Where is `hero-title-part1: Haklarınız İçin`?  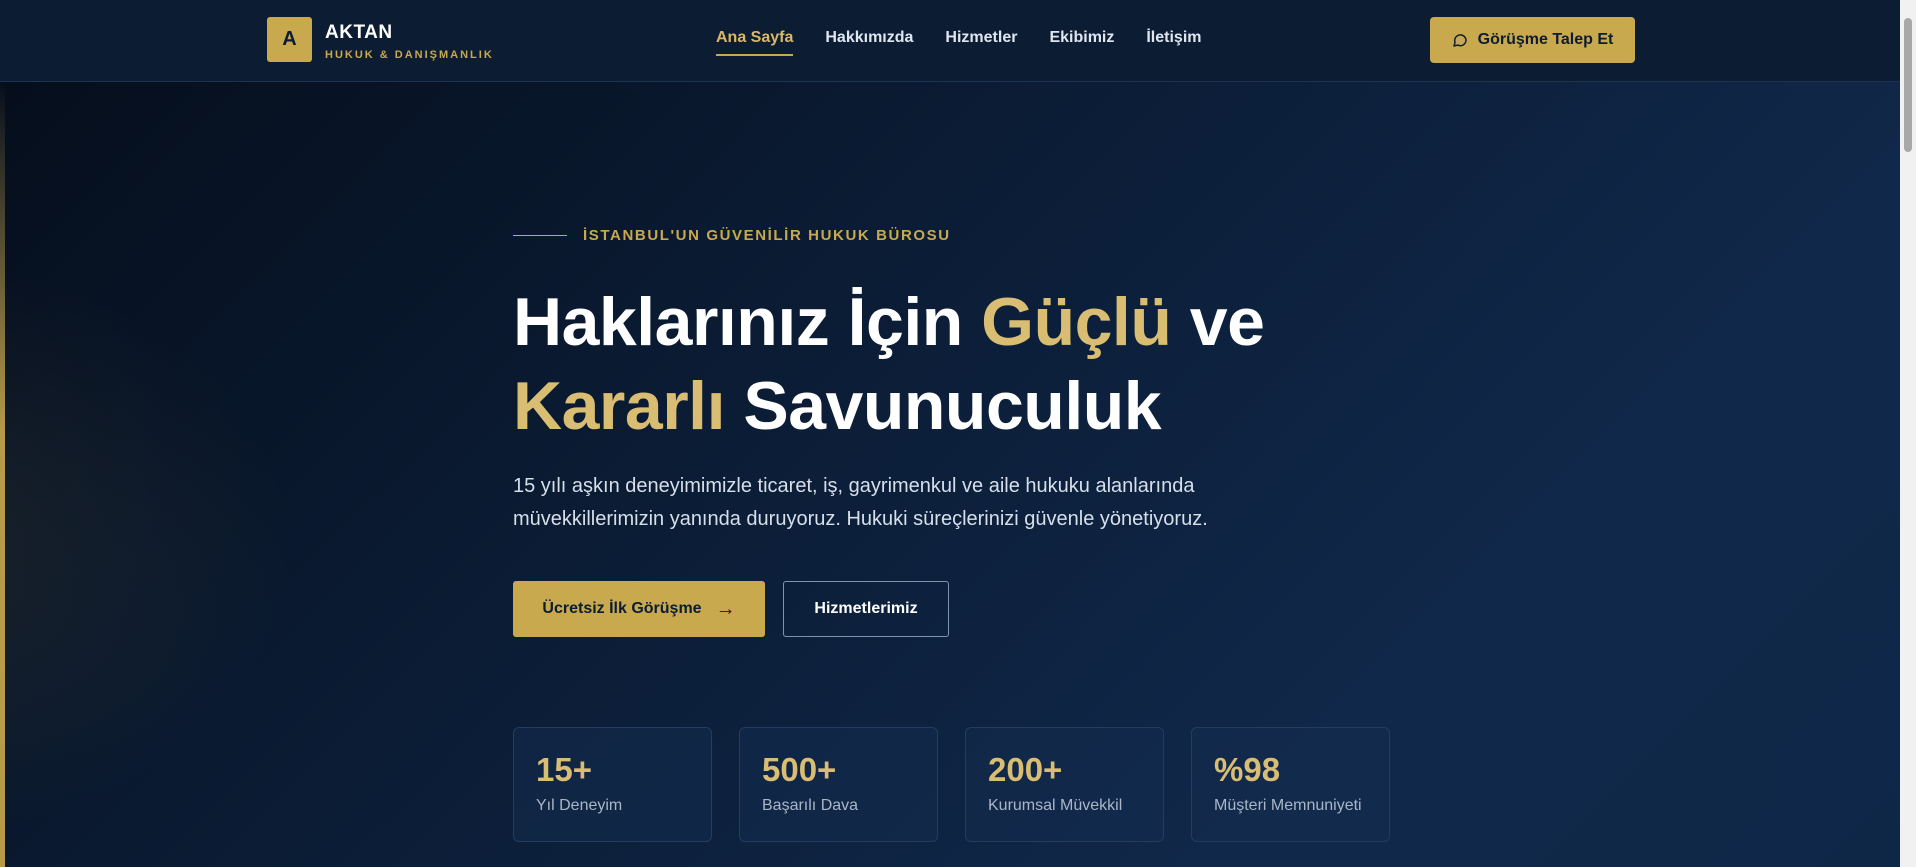 hero-title-part1: Haklarınız İçin is located at coordinates (747, 322).